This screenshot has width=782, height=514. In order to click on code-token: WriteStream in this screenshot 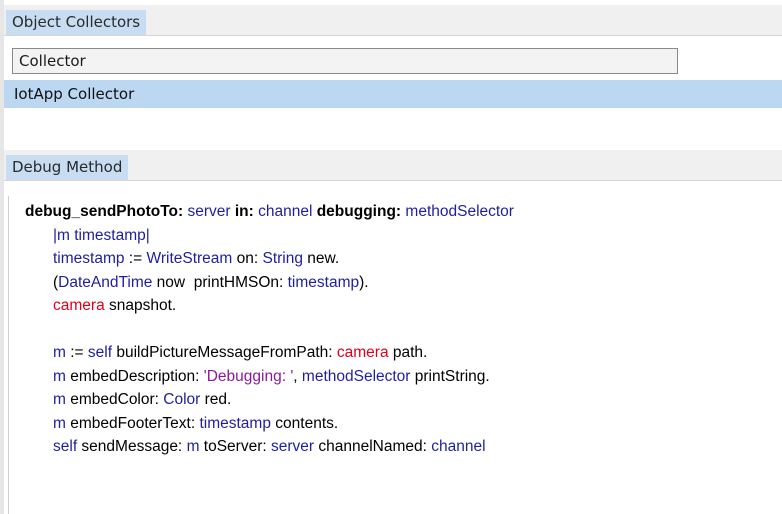, I will do `click(189, 258)`.